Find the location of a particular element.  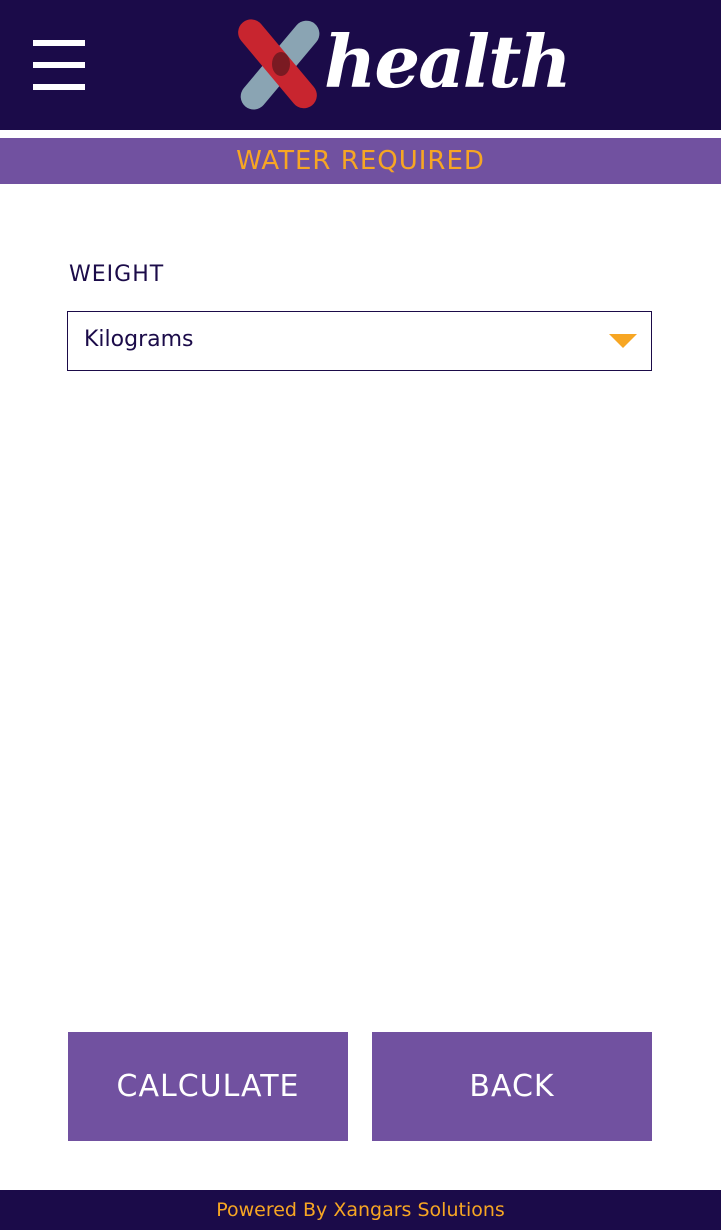

weight-unit-select: Kilograms is located at coordinates (359, 341).